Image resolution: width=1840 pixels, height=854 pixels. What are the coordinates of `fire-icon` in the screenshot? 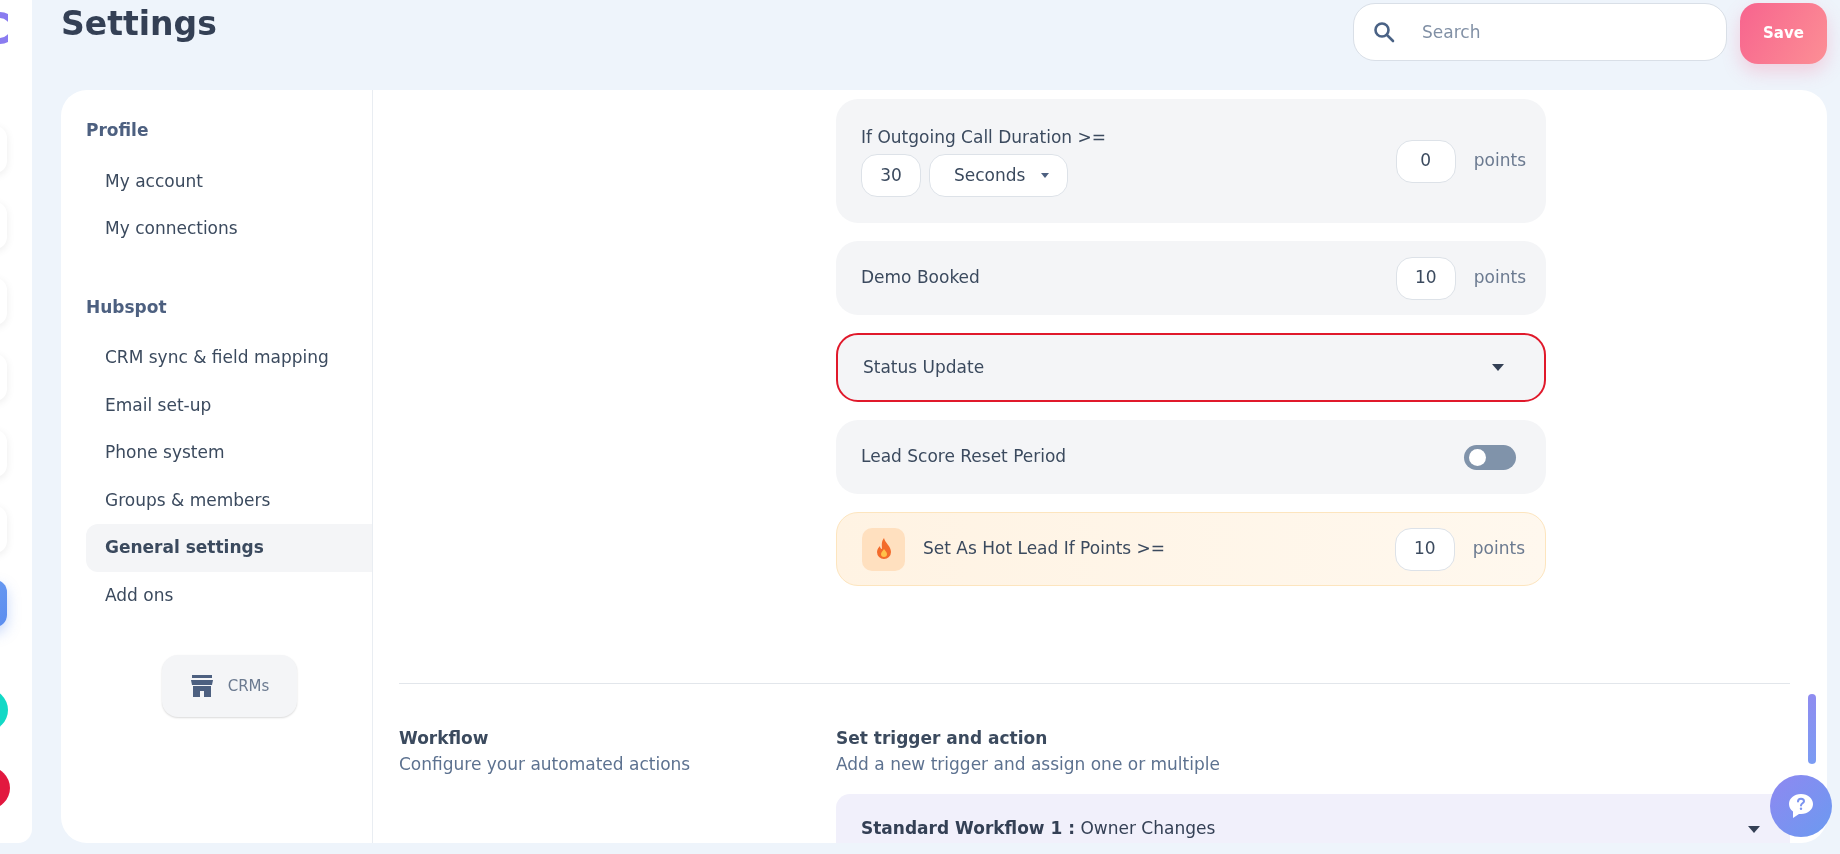 It's located at (883, 549).